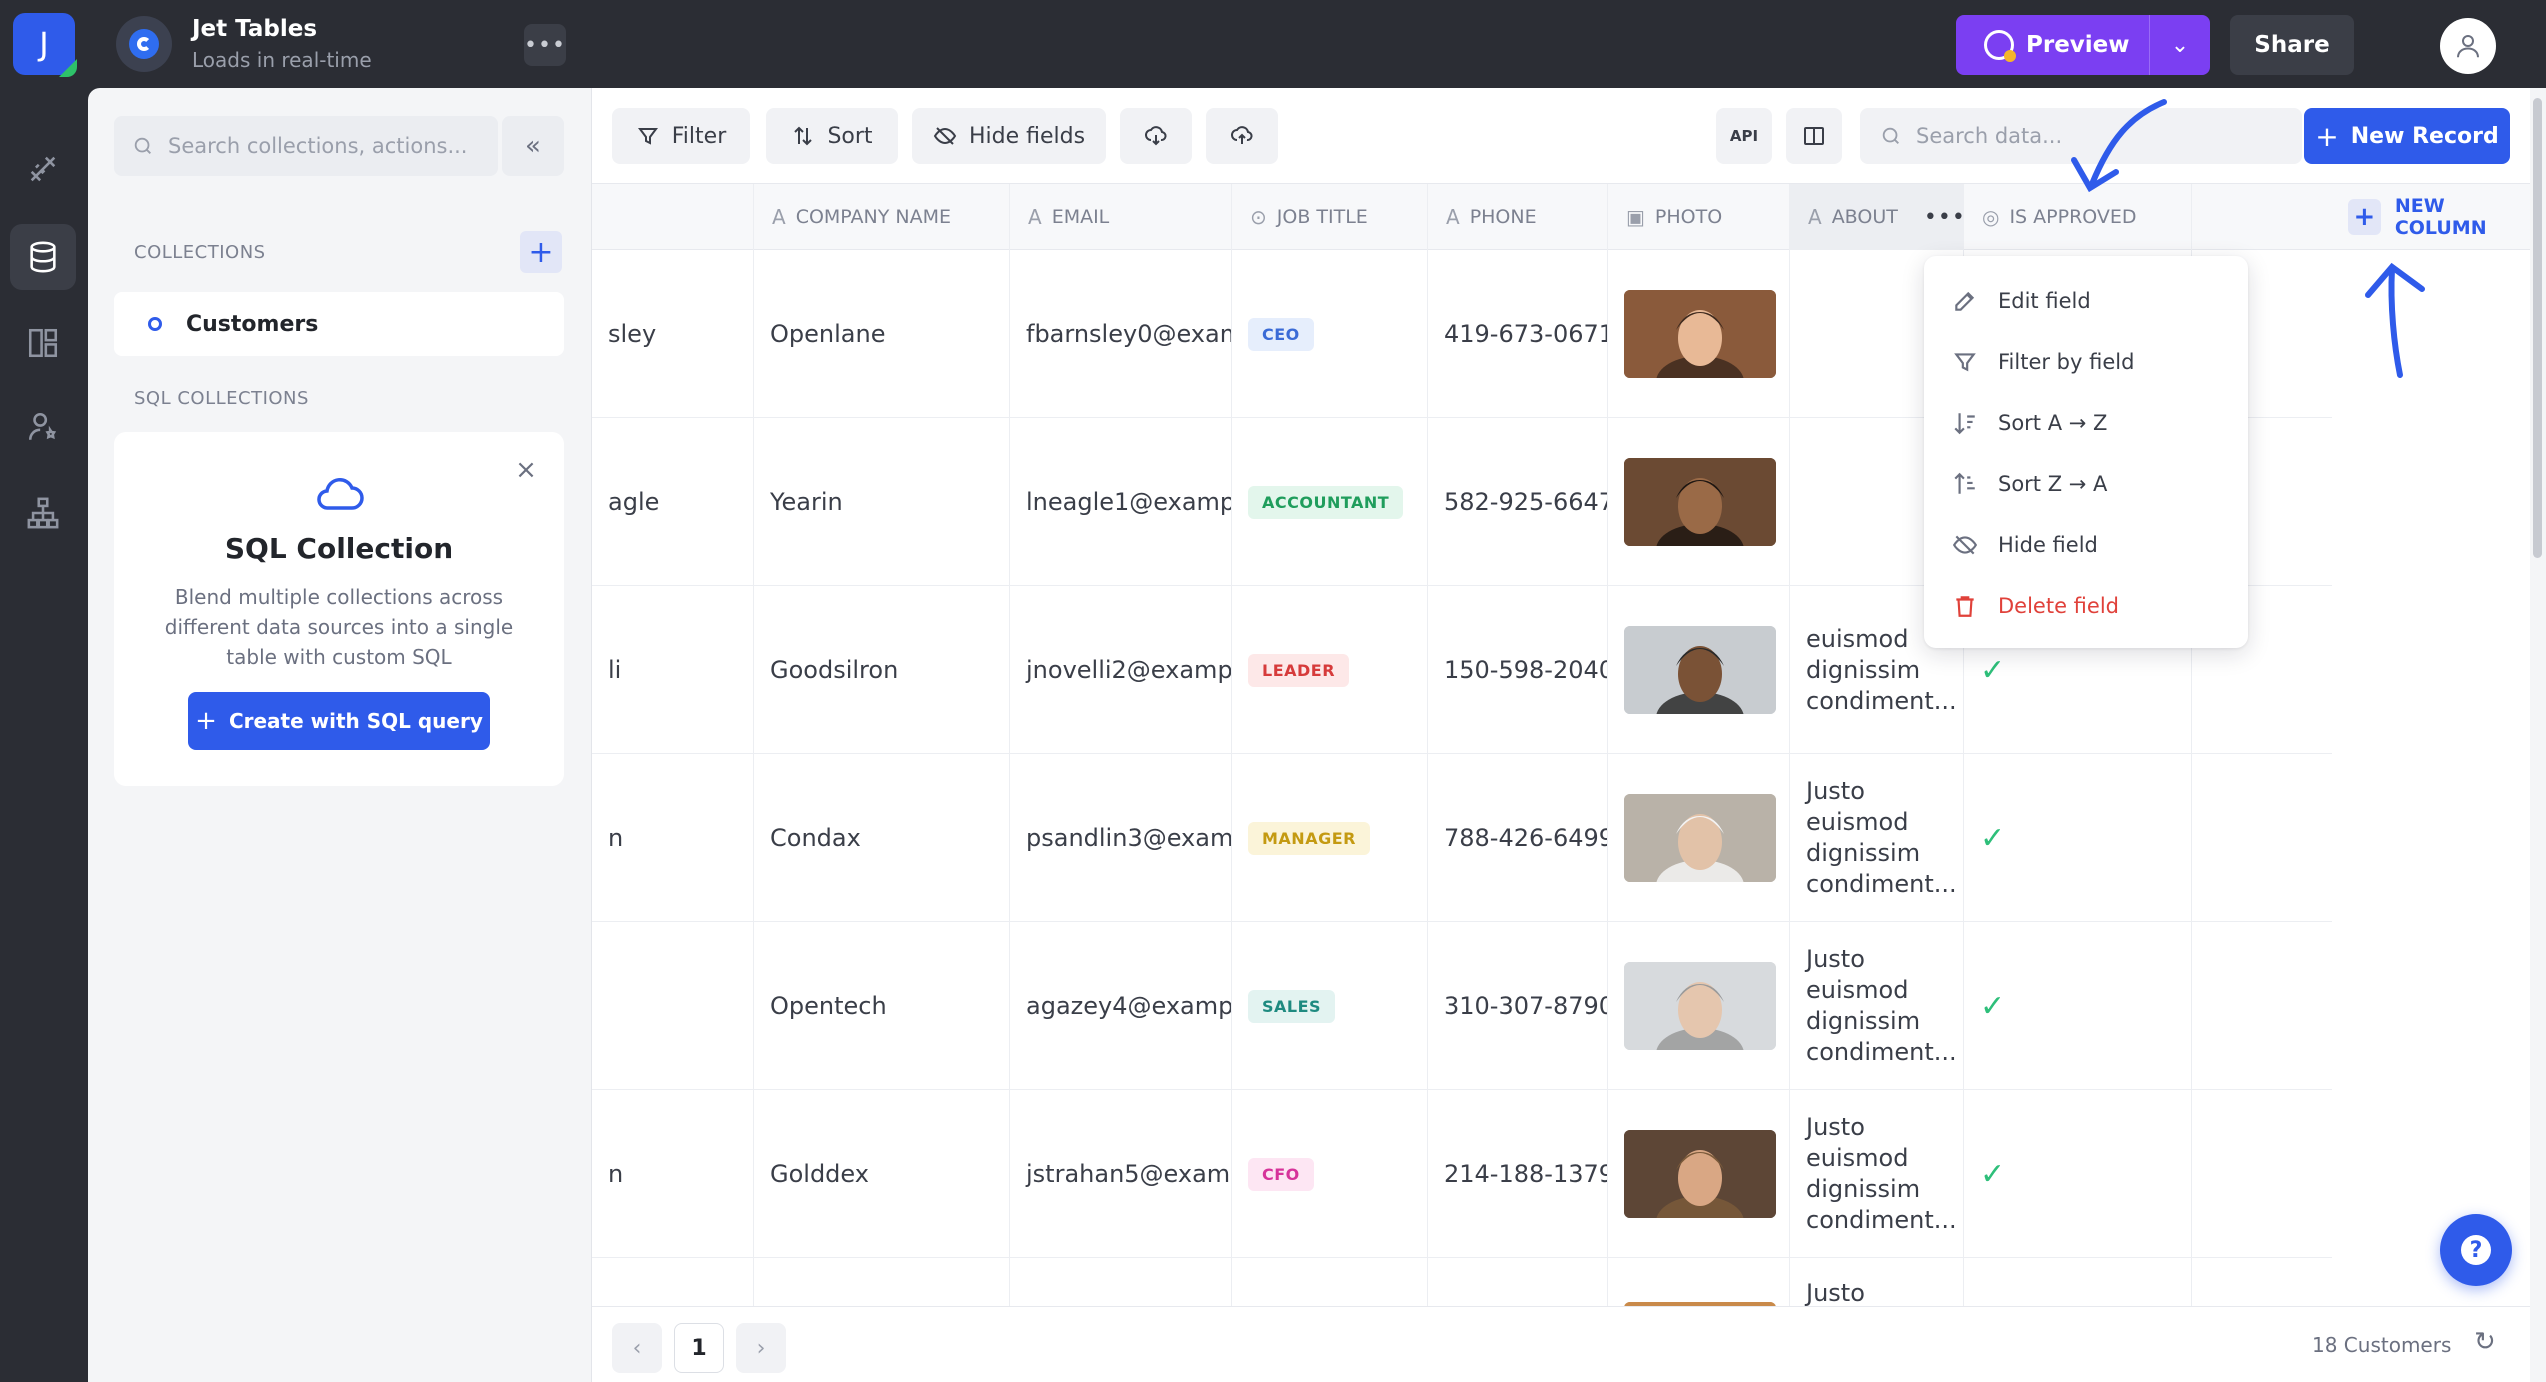 The height and width of the screenshot is (1382, 2546). What do you see at coordinates (1699, 217) in the screenshot?
I see `column-header-photo: ▣ PHOTO` at bounding box center [1699, 217].